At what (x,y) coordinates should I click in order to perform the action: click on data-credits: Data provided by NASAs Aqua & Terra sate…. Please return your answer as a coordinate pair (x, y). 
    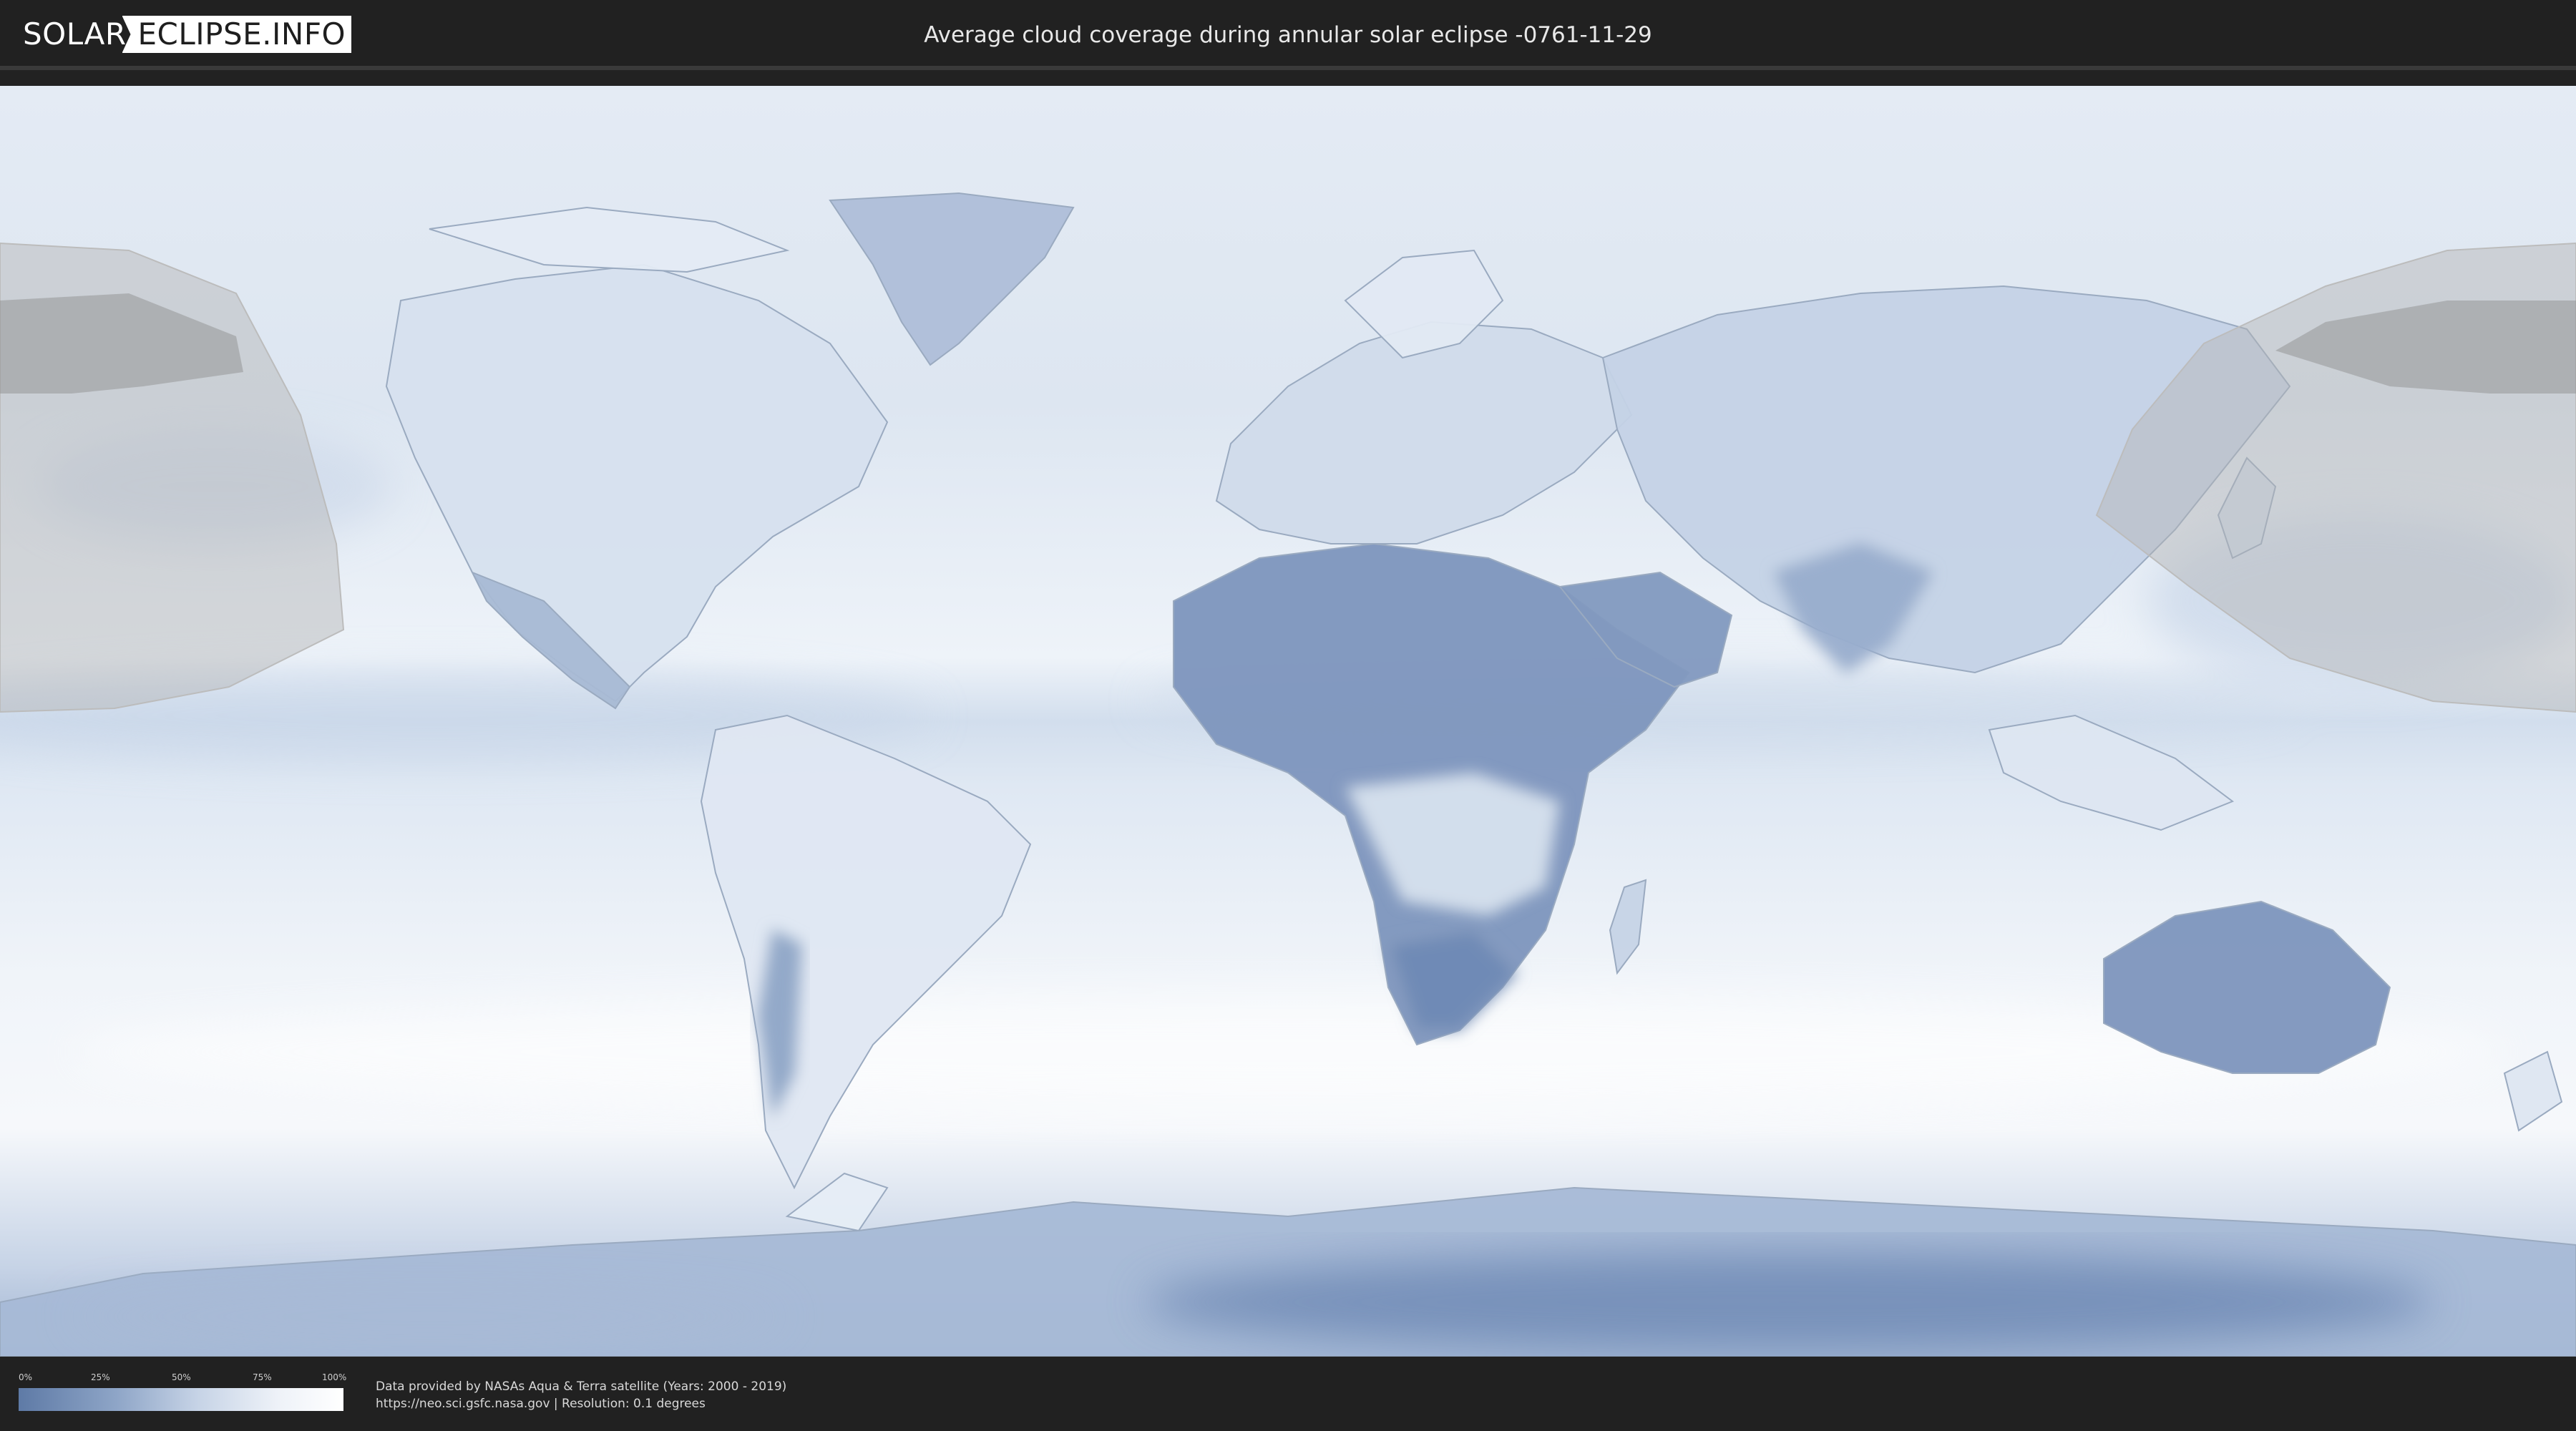
    Looking at the image, I should click on (581, 1395).